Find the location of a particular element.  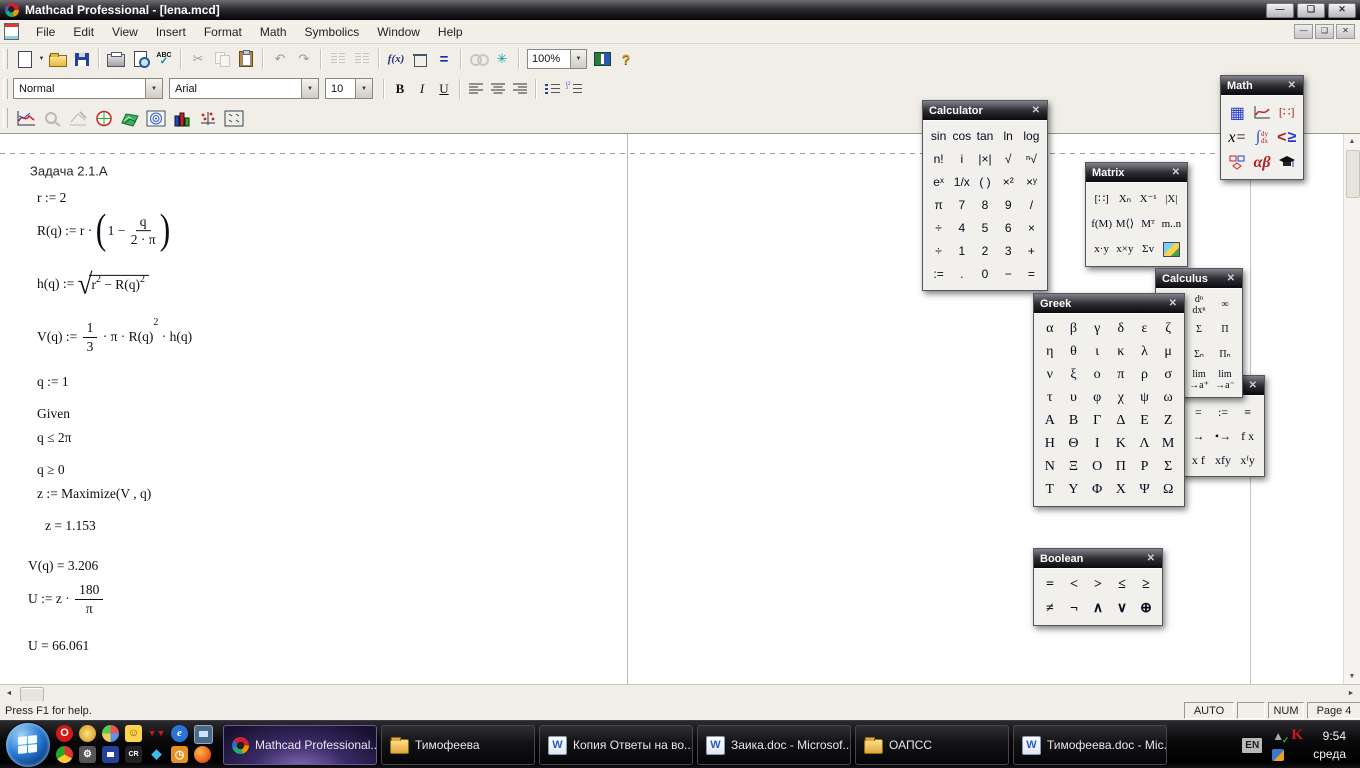

greek-key: ο is located at coordinates (1097, 375).